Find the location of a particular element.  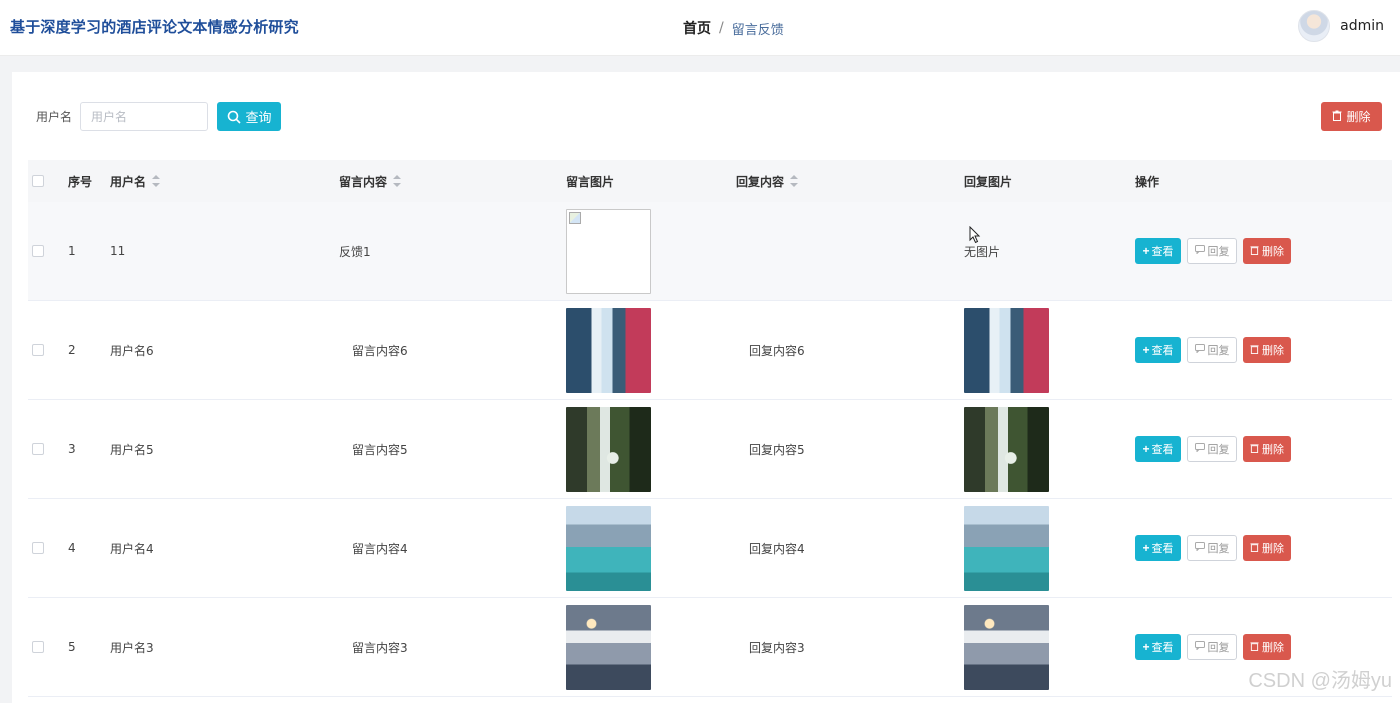

avatar is located at coordinates (1314, 26).